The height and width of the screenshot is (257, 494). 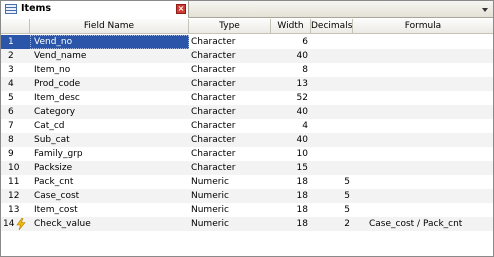 I want to click on field-name-cell: Packsize, so click(x=109, y=168).